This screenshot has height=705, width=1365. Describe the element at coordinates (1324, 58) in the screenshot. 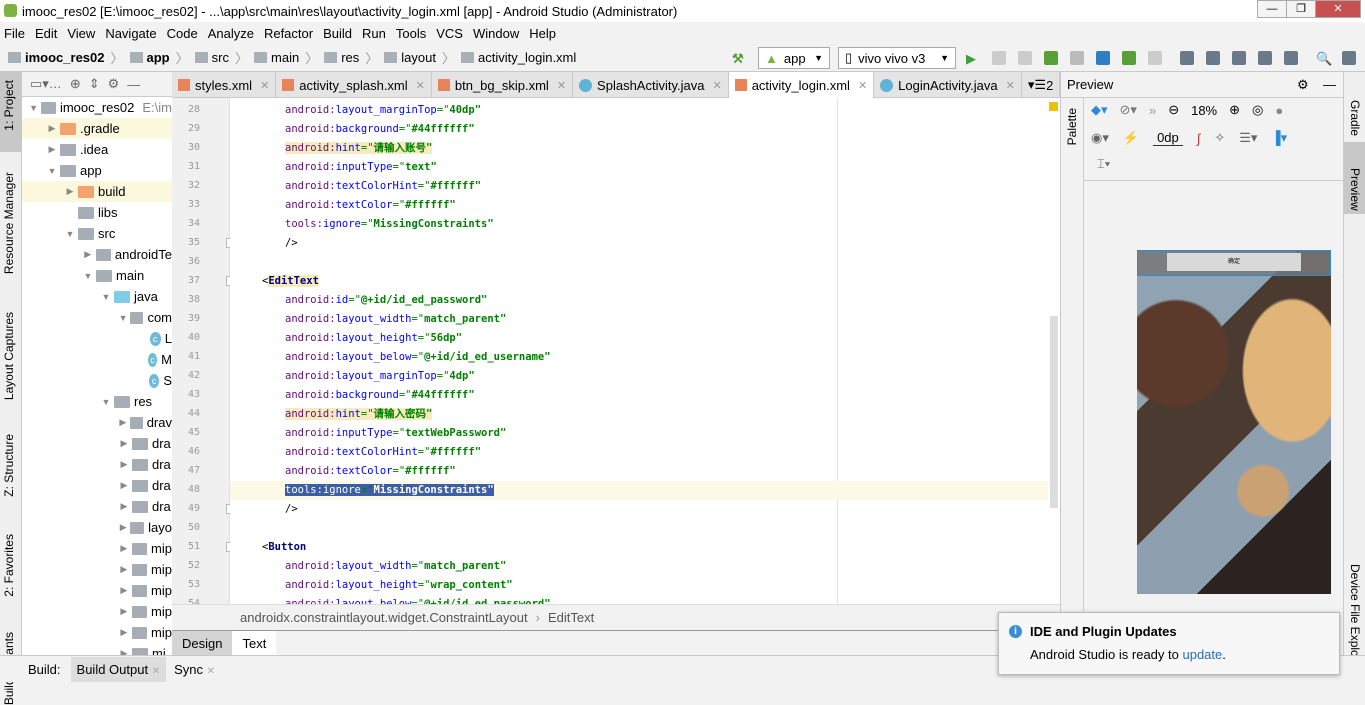

I see `search-icon: 🔍` at that location.